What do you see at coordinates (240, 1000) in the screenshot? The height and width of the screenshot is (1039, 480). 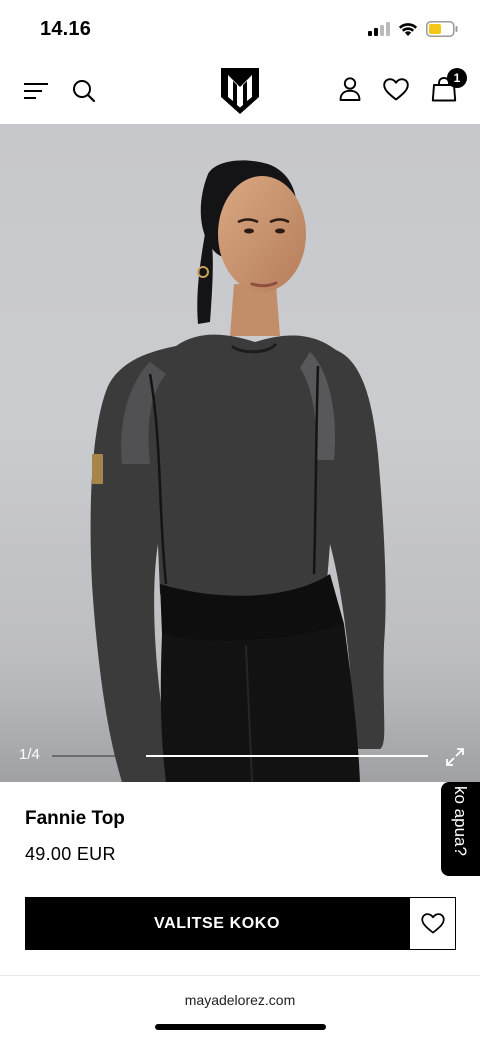 I see `url-text: mayadelorez.com` at bounding box center [240, 1000].